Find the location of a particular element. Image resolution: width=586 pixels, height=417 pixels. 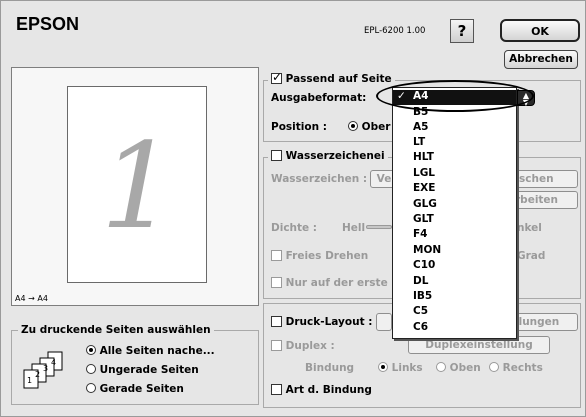

menu-item-glt: GLT is located at coordinates (423, 219).